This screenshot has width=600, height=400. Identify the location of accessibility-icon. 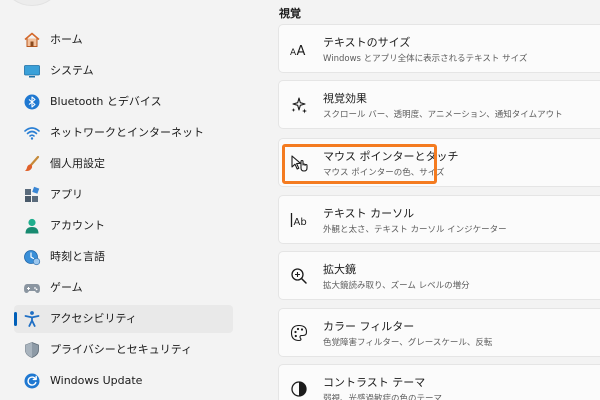
(32, 319).